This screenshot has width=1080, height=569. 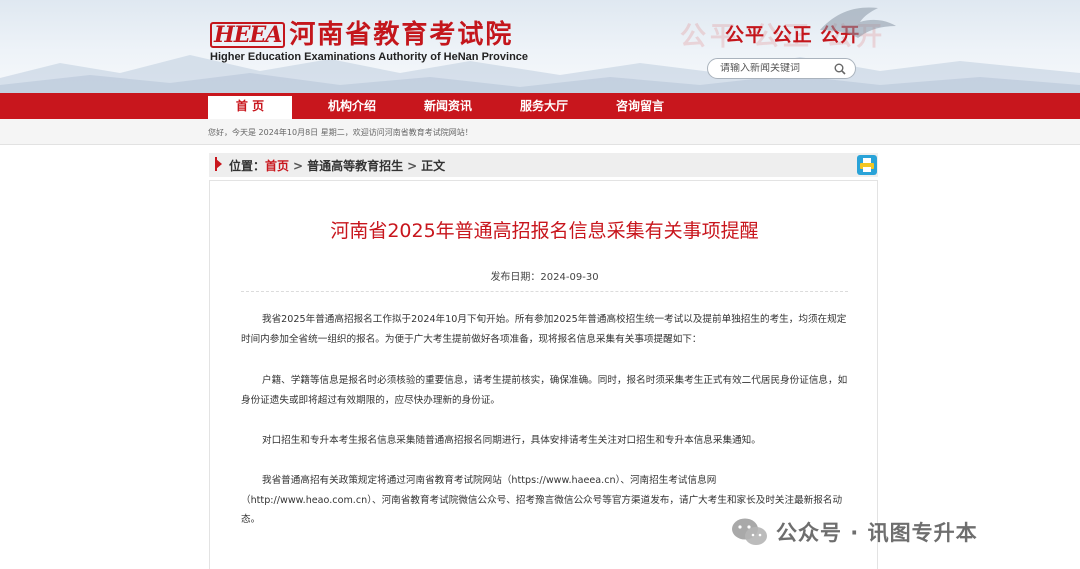 What do you see at coordinates (544, 106) in the screenshot?
I see `nav-item-services: 服务大厅` at bounding box center [544, 106].